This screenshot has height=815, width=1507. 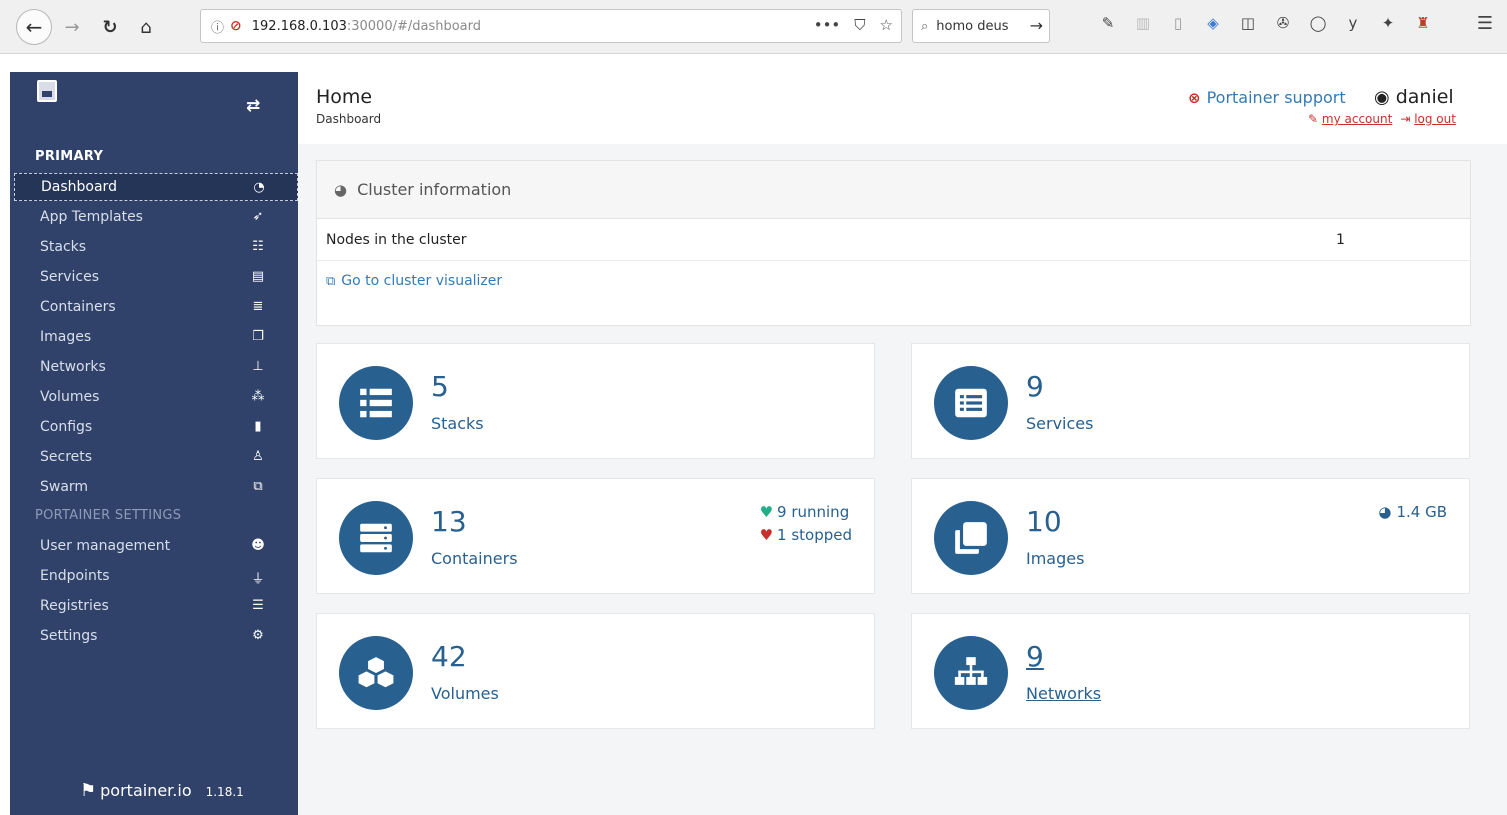 What do you see at coordinates (156, 546) in the screenshot?
I see `sidebar-item-user-management: User management ☻` at bounding box center [156, 546].